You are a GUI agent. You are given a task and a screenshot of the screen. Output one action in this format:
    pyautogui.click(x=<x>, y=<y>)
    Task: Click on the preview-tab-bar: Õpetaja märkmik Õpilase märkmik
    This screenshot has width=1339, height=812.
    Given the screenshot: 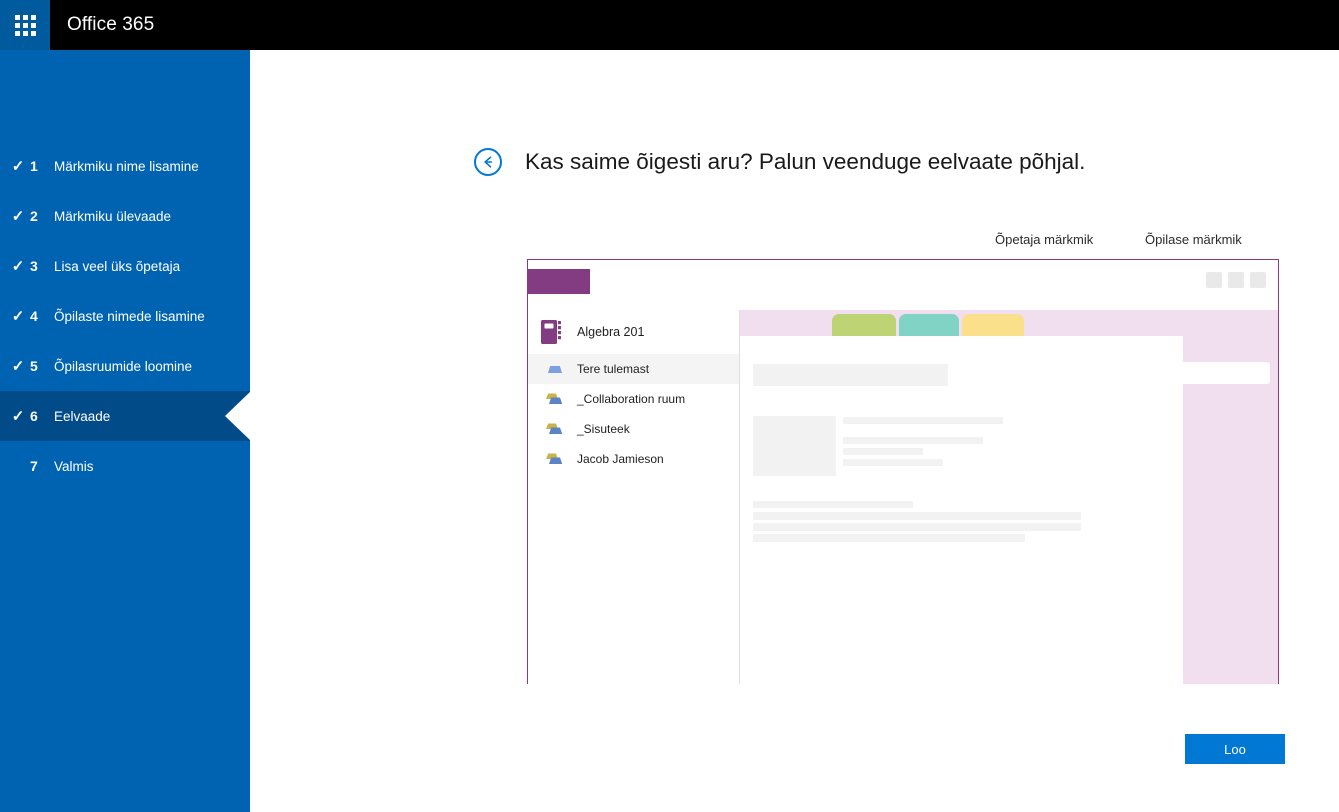 What is the action you would take?
    pyautogui.click(x=1145, y=239)
    